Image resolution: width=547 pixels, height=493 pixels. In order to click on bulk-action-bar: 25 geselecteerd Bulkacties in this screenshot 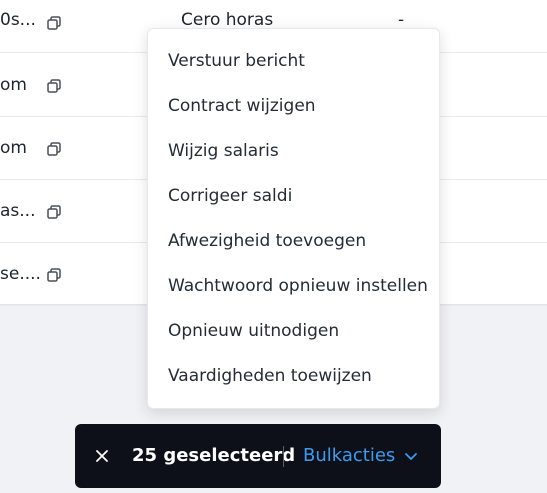, I will do `click(258, 456)`.